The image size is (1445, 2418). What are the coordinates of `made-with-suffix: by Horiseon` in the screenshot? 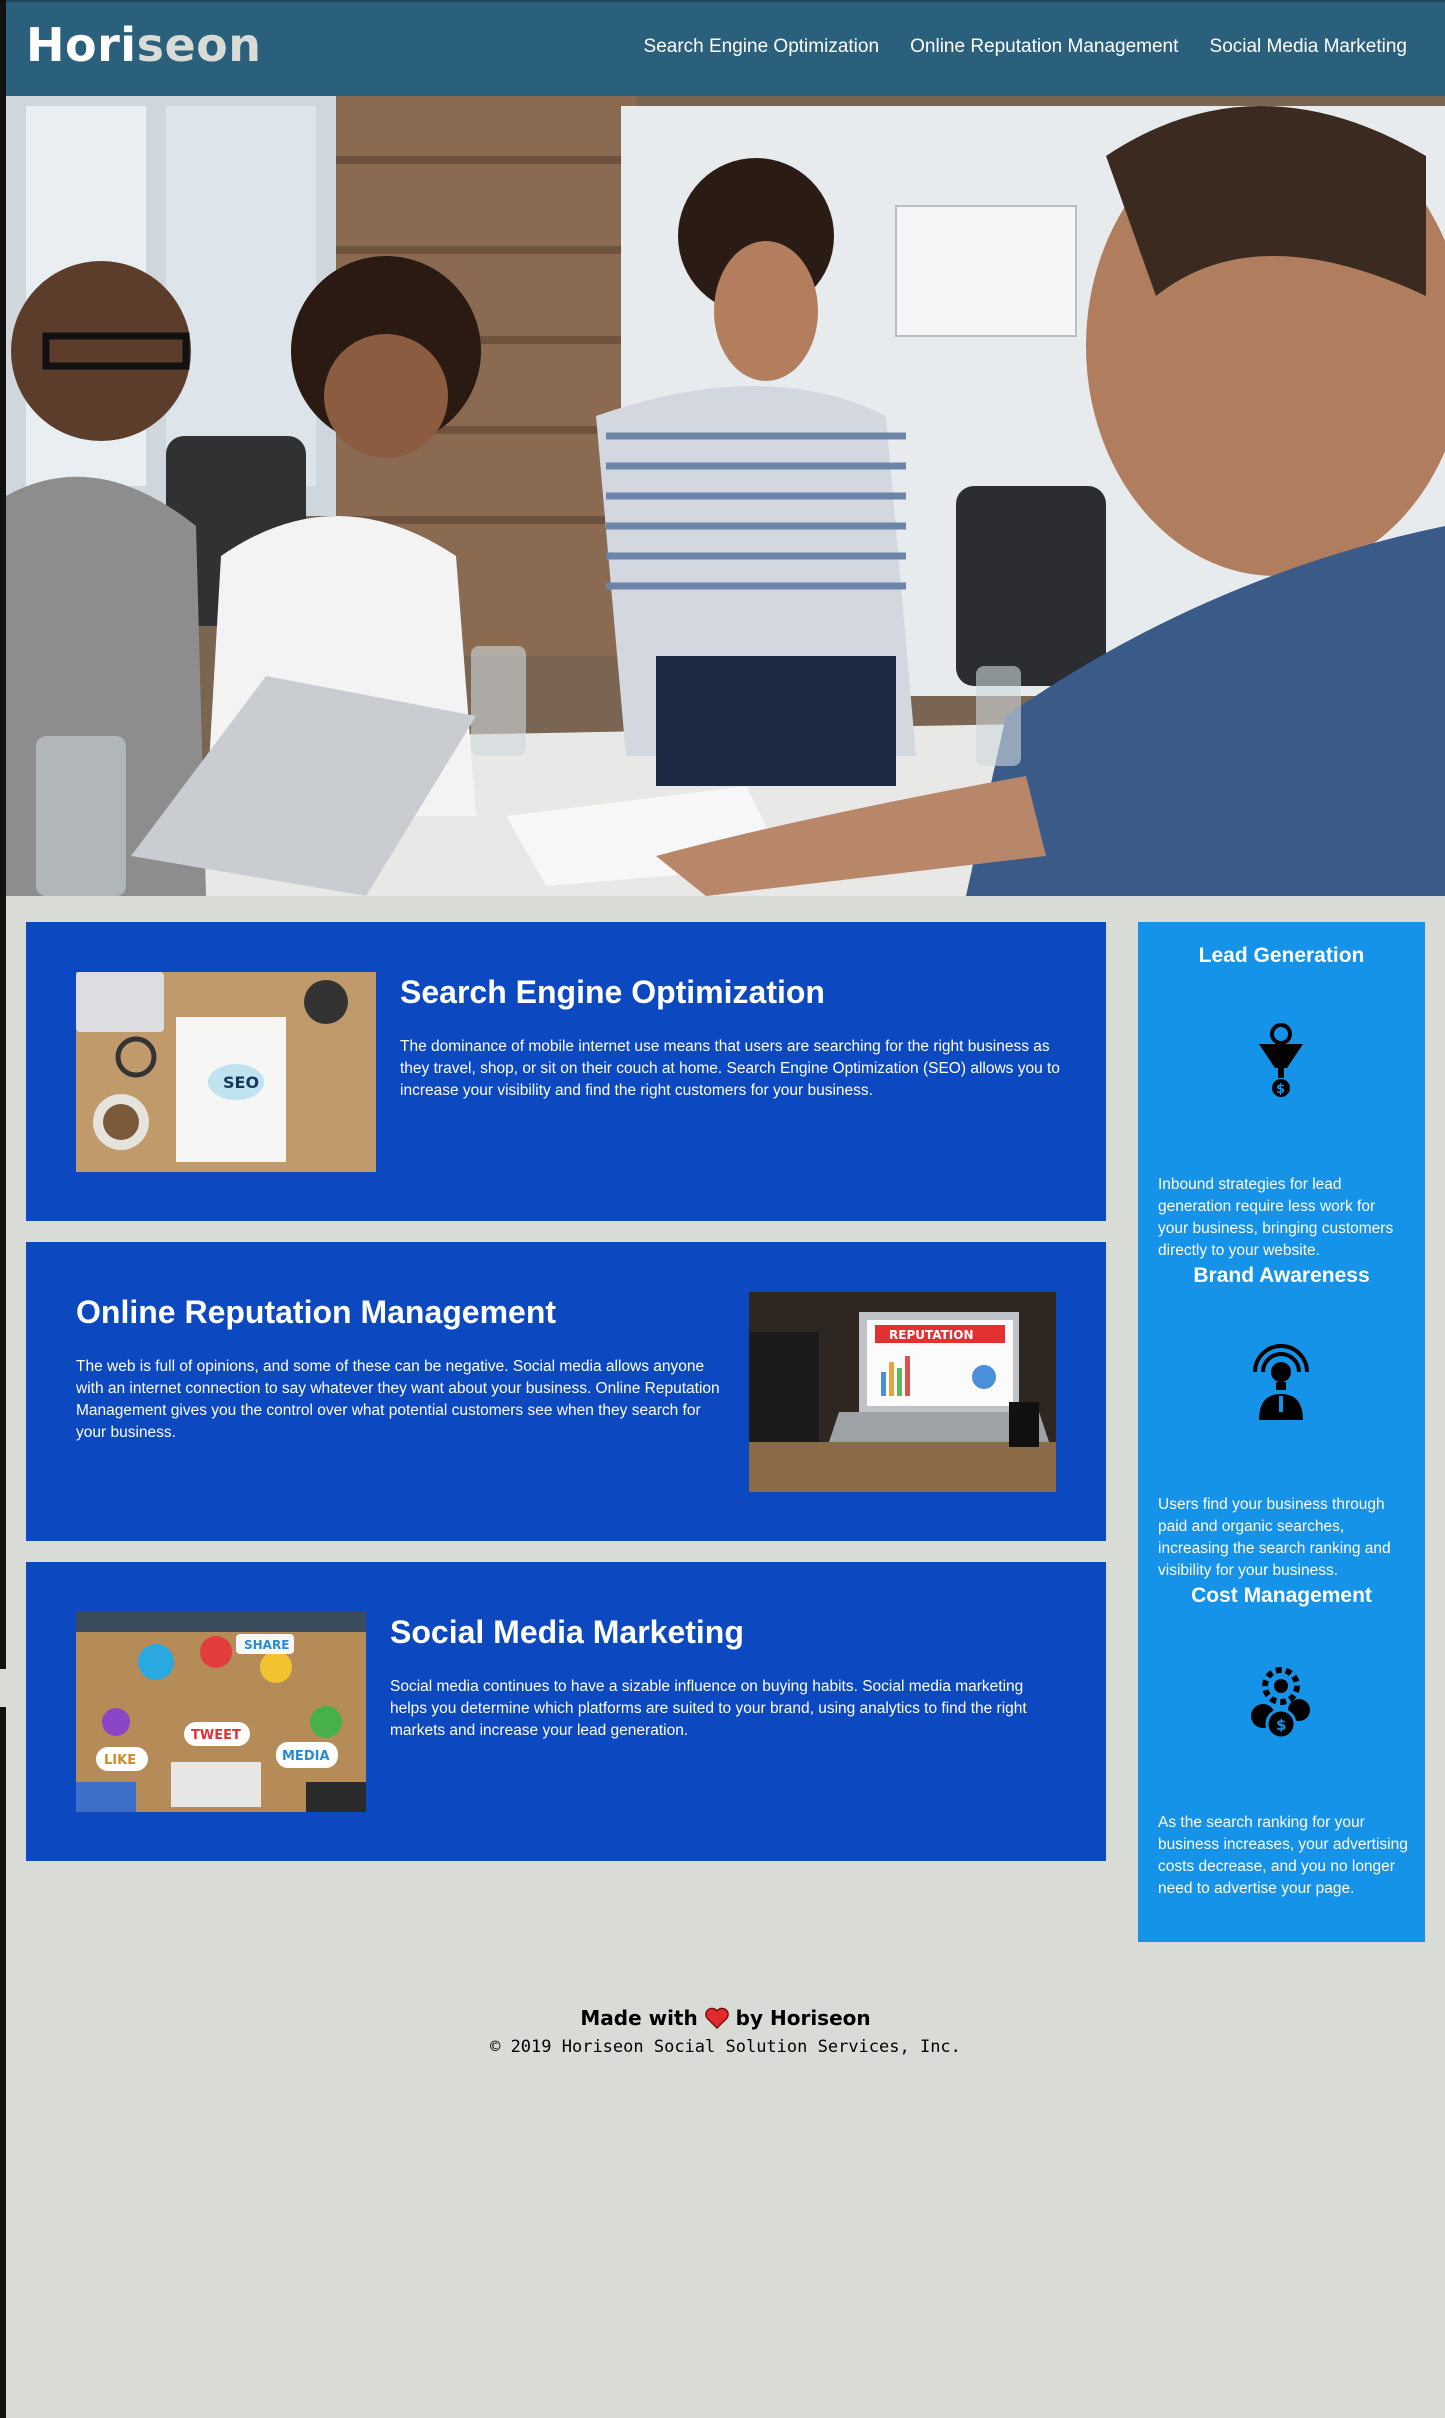 It's located at (803, 2018).